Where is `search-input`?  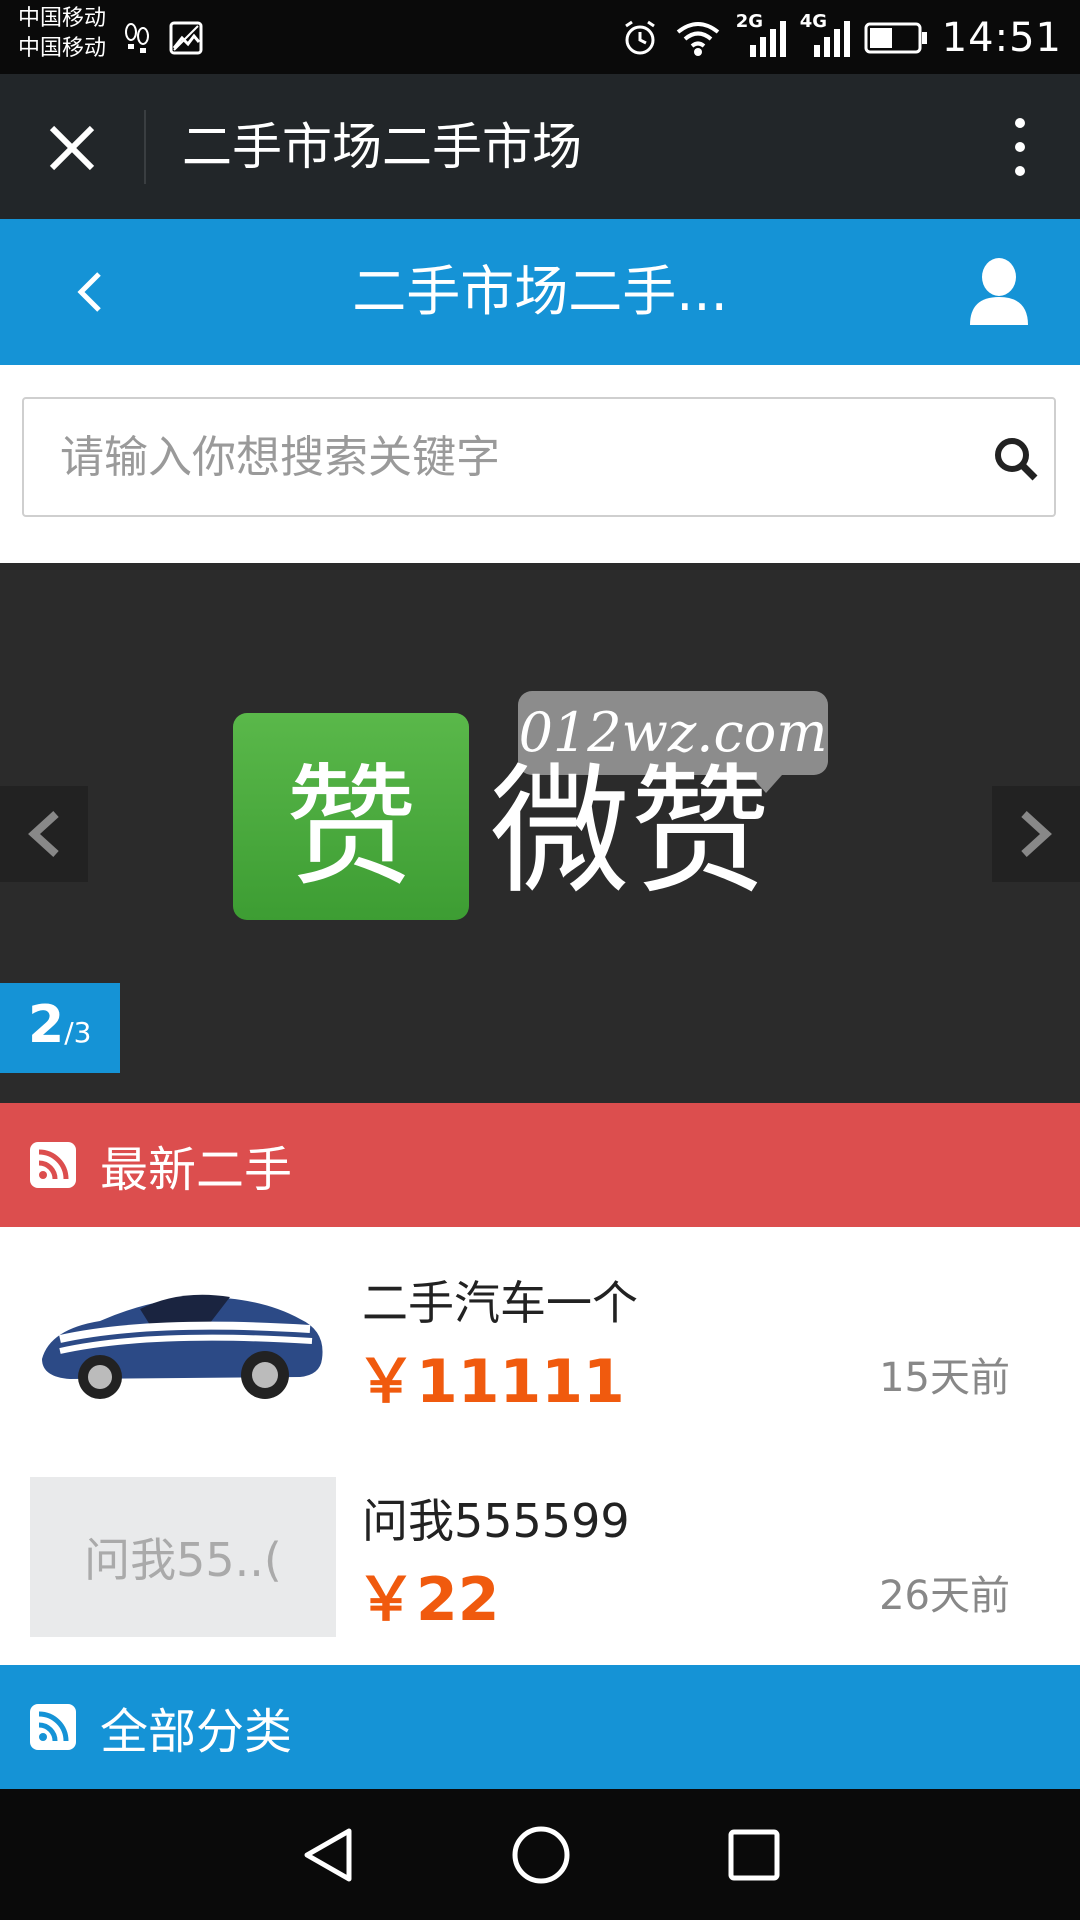 search-input is located at coordinates (510, 457).